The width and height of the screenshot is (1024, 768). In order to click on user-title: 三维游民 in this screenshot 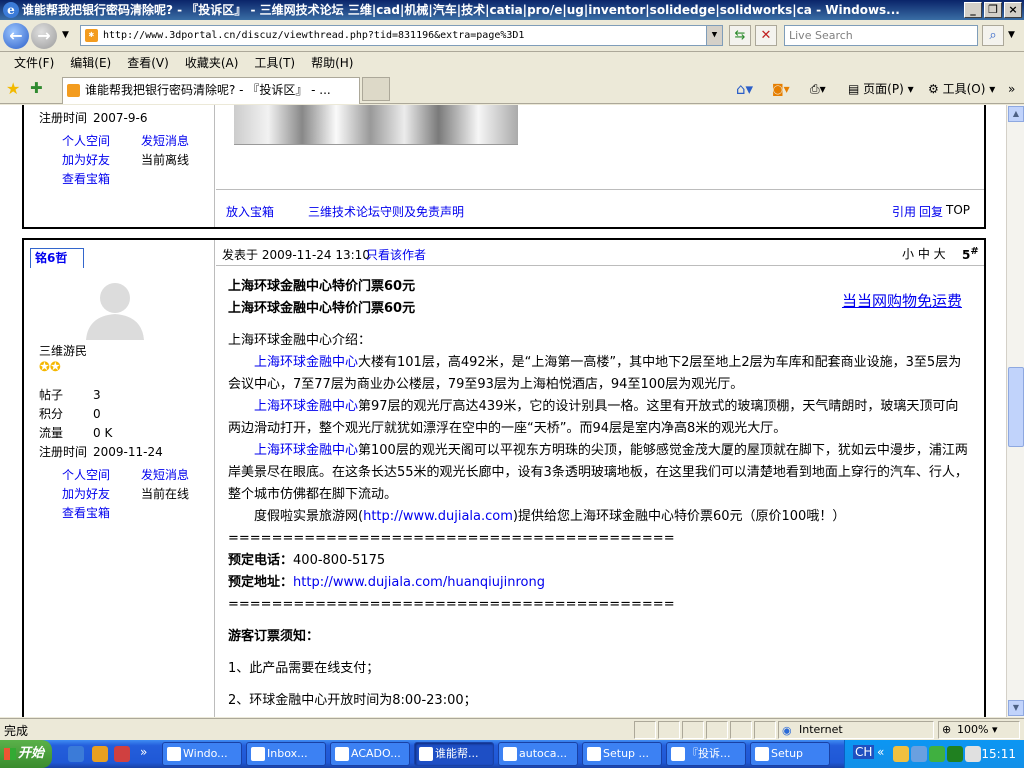, I will do `click(63, 351)`.